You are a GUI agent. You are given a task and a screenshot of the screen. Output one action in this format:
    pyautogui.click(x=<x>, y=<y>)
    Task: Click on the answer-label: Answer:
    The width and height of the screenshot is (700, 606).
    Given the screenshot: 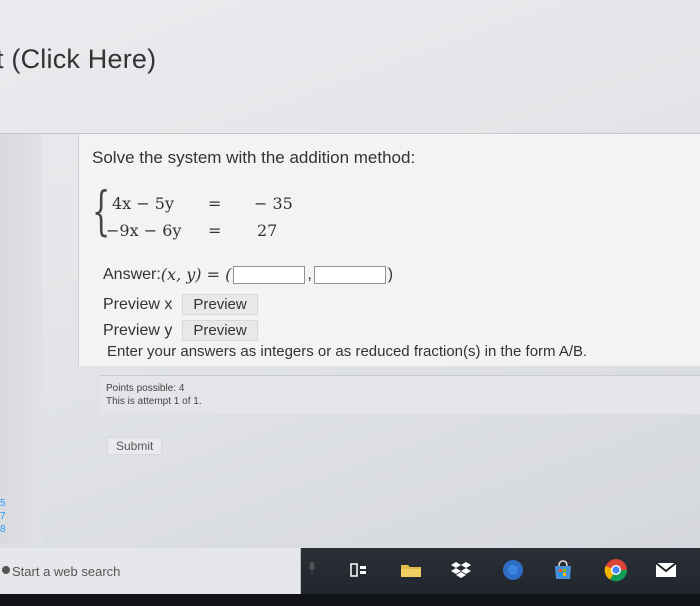 What is the action you would take?
    pyautogui.click(x=132, y=274)
    